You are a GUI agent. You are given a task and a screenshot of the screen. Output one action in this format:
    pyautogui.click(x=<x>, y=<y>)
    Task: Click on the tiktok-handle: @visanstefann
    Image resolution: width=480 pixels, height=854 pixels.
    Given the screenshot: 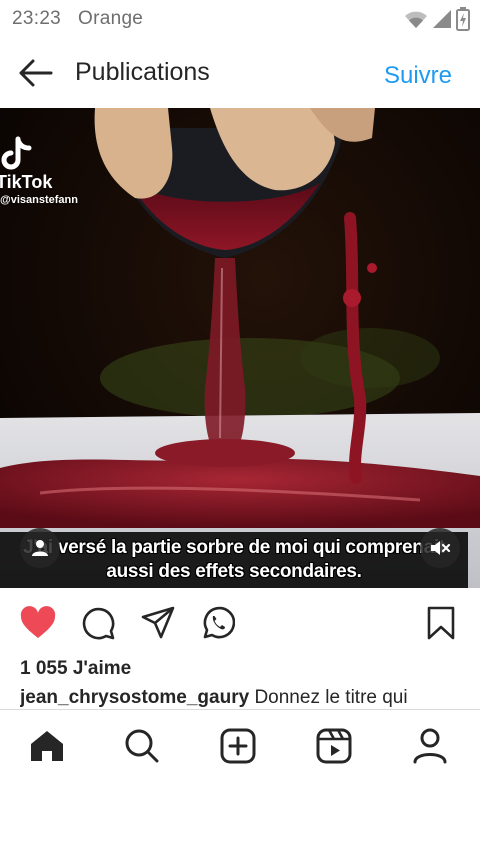 What is the action you would take?
    pyautogui.click(x=39, y=200)
    